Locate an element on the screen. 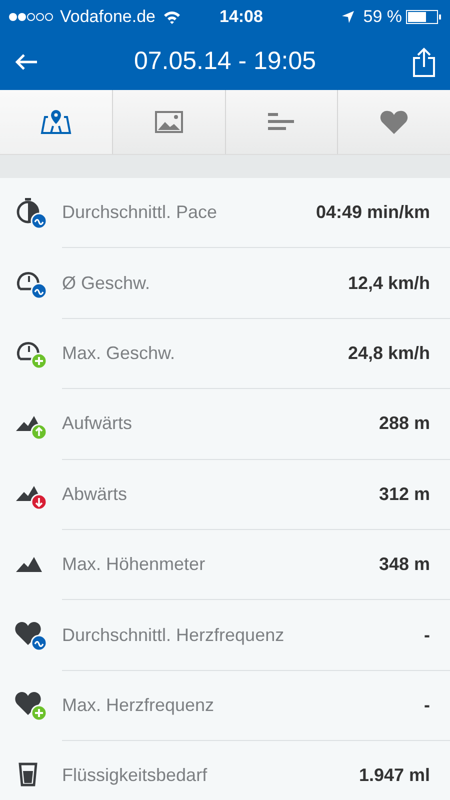 The width and height of the screenshot is (450, 800). image-icon is located at coordinates (168, 122).